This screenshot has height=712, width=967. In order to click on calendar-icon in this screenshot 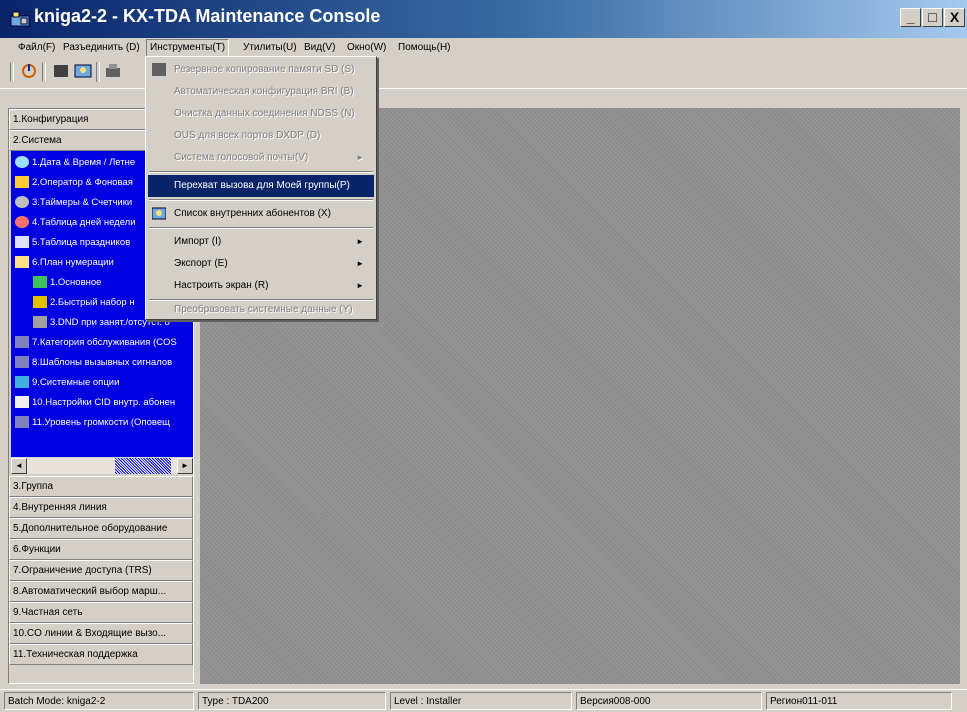, I will do `click(22, 222)`.